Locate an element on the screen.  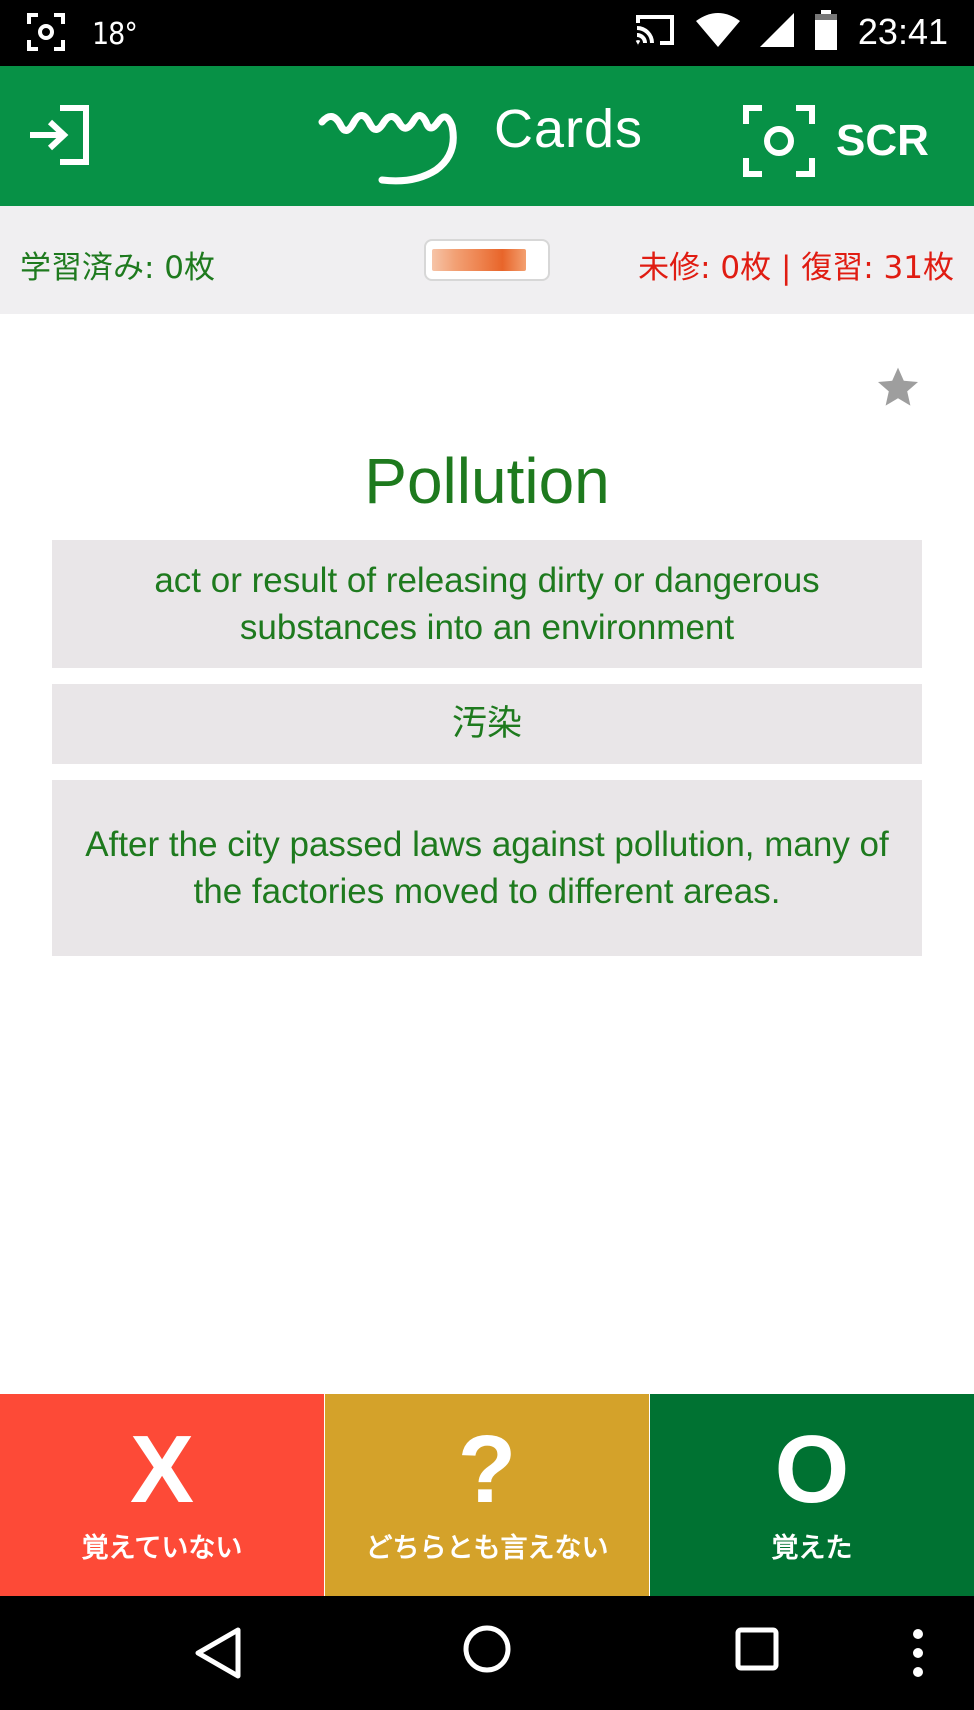
recents-square-icon is located at coordinates (757, 1649).